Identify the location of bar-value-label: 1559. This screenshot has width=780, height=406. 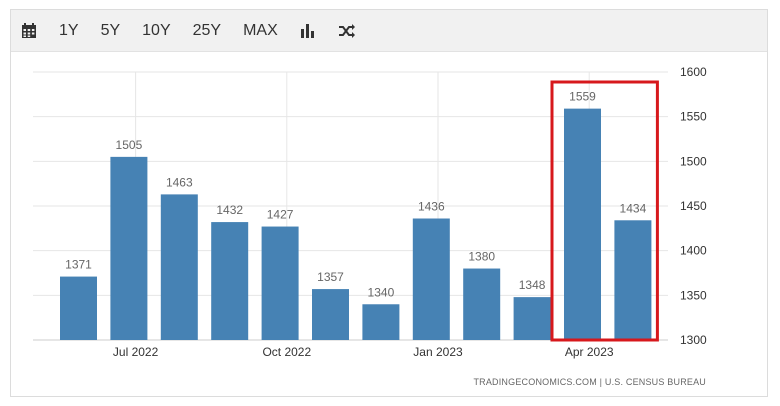
(582, 97).